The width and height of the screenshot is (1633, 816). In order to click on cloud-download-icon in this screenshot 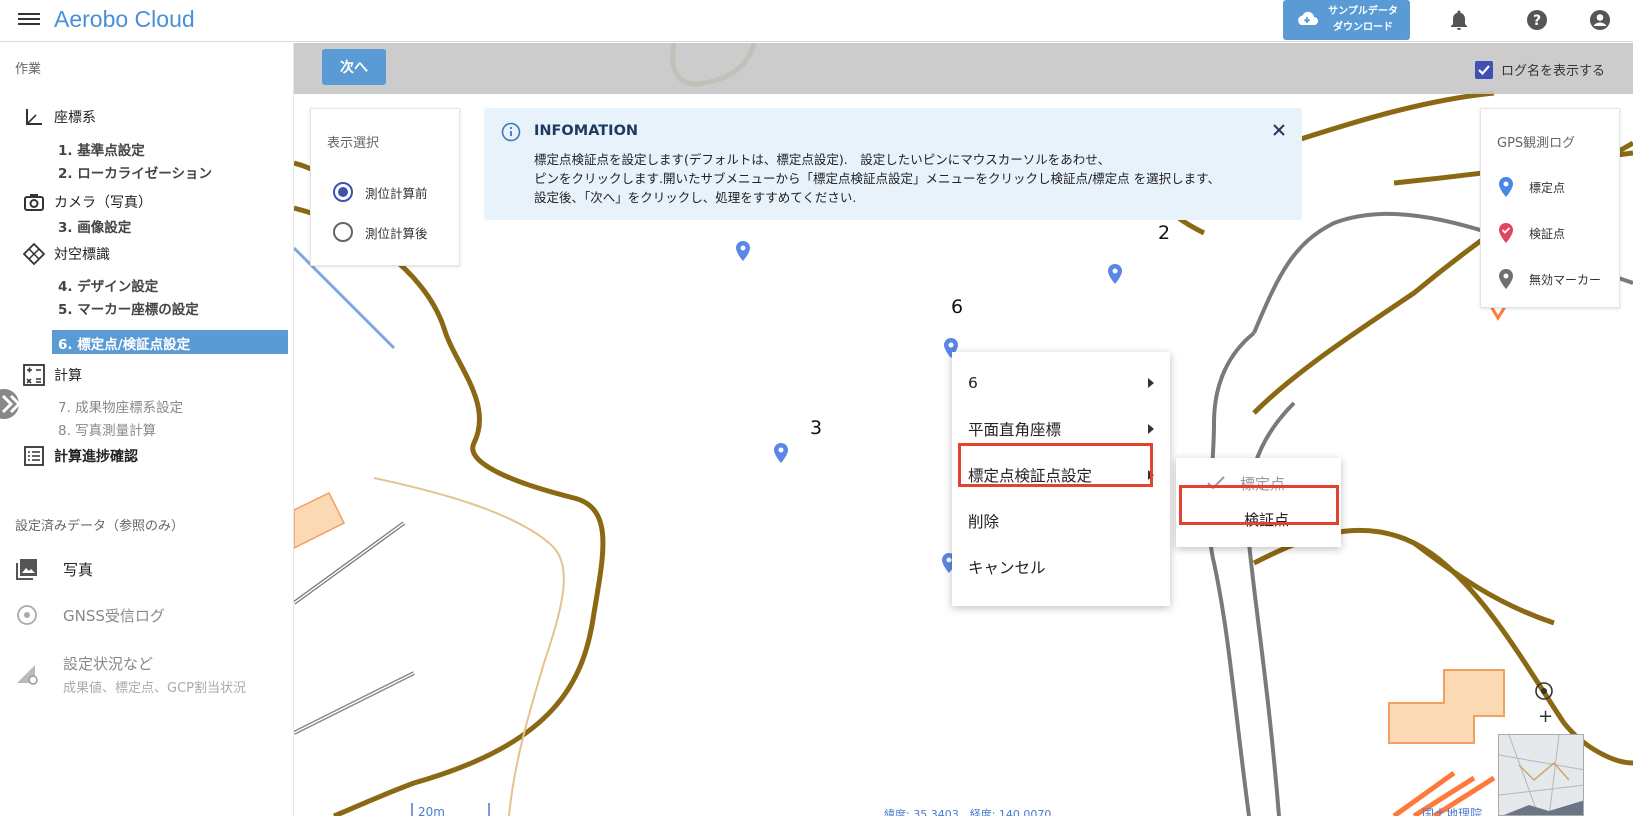, I will do `click(1308, 18)`.